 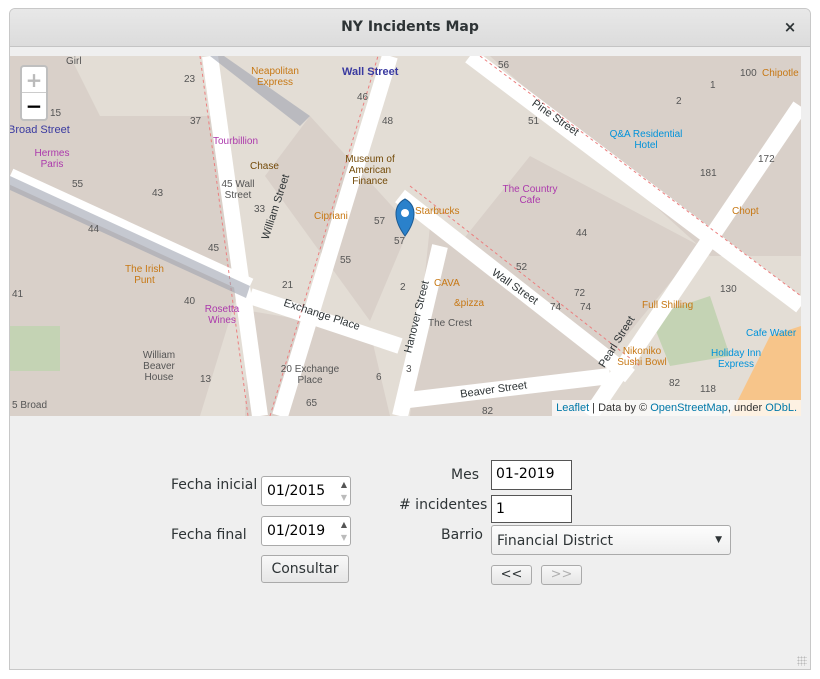 What do you see at coordinates (534, 121) in the screenshot?
I see `map-number-label: 51` at bounding box center [534, 121].